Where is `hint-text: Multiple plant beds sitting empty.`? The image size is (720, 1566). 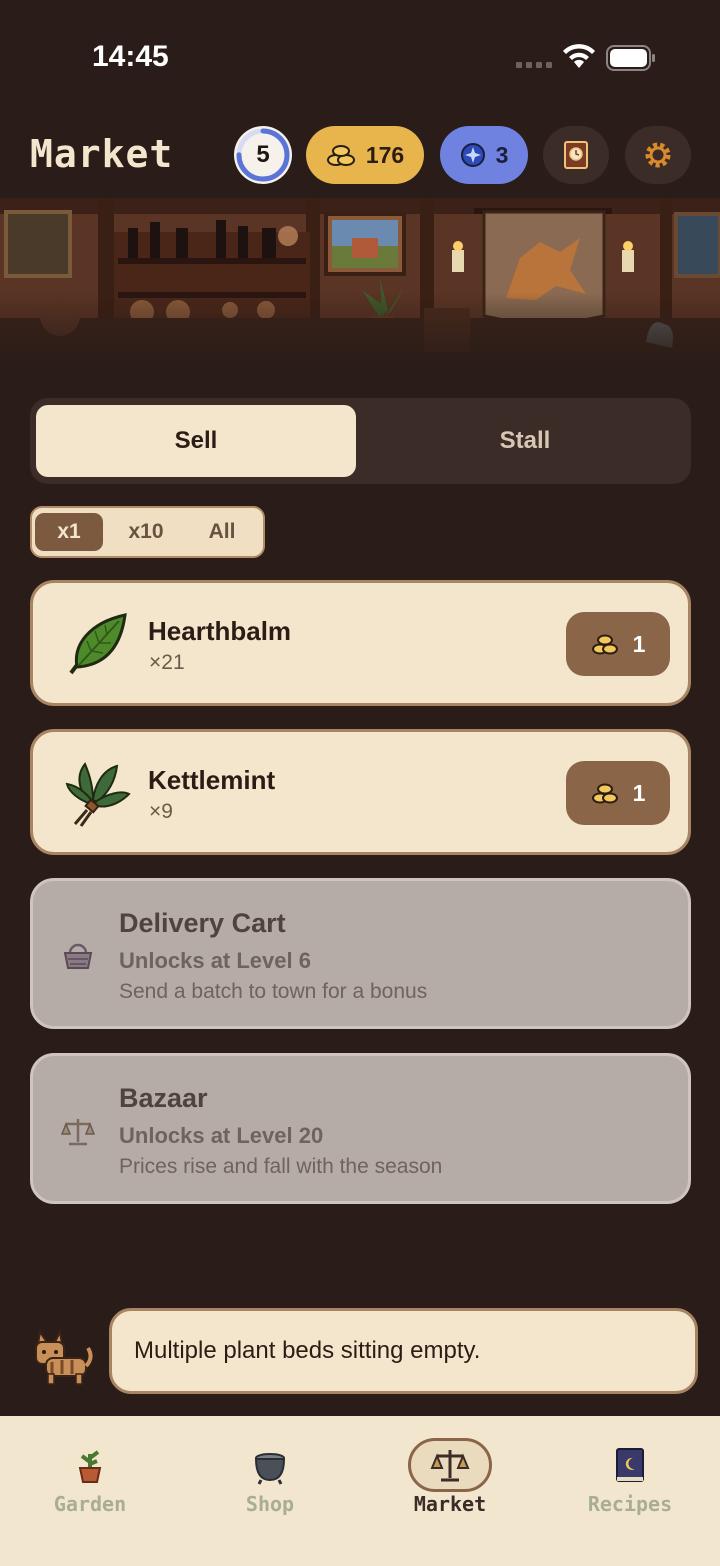 hint-text: Multiple plant beds sitting empty. is located at coordinates (307, 1350).